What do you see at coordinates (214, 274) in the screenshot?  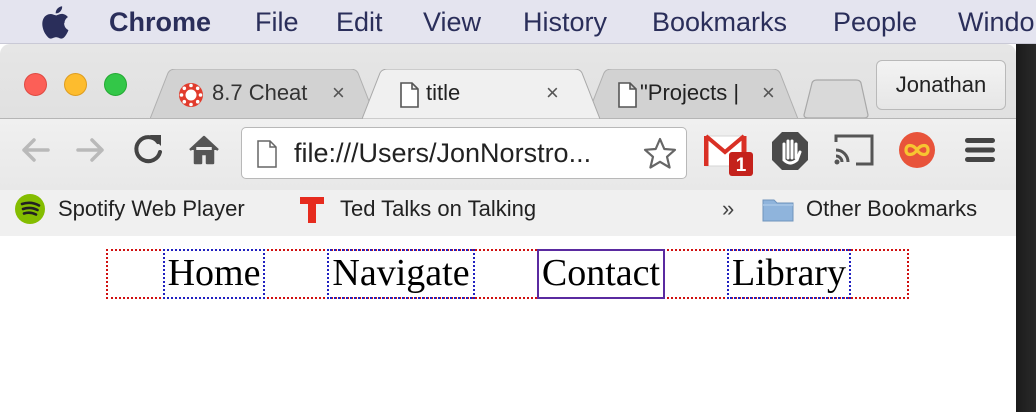 I see `nav-link-home: Home` at bounding box center [214, 274].